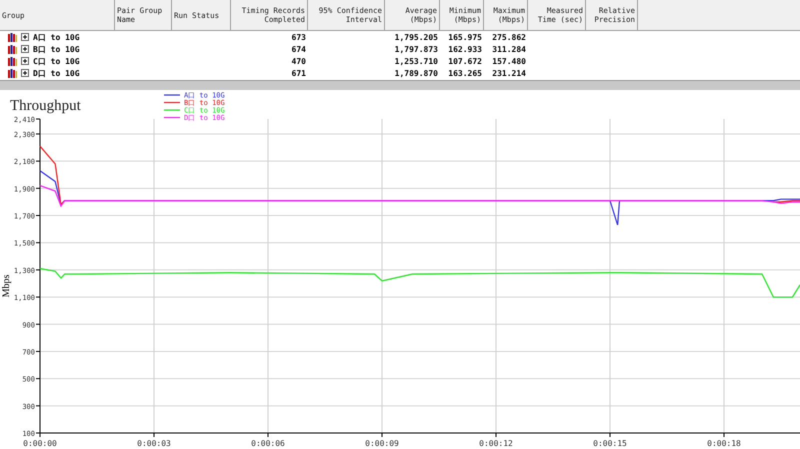 The image size is (800, 449). Describe the element at coordinates (45, 106) in the screenshot. I see `chart-title: Throughput` at that location.